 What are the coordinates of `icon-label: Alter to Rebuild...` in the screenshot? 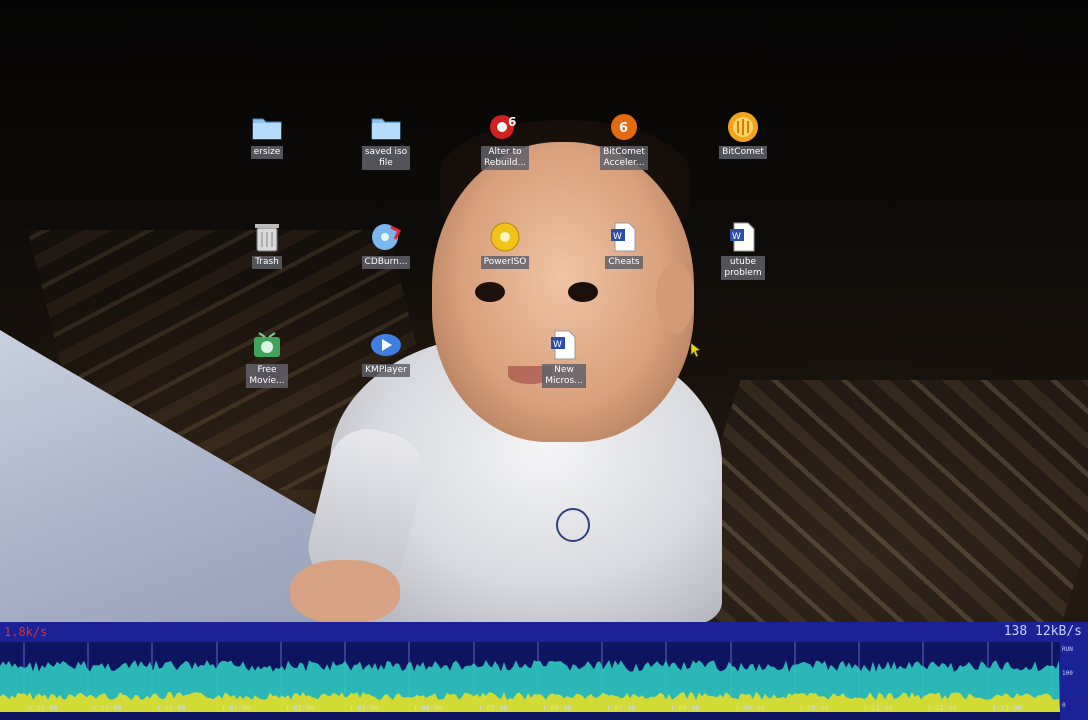 It's located at (505, 158).